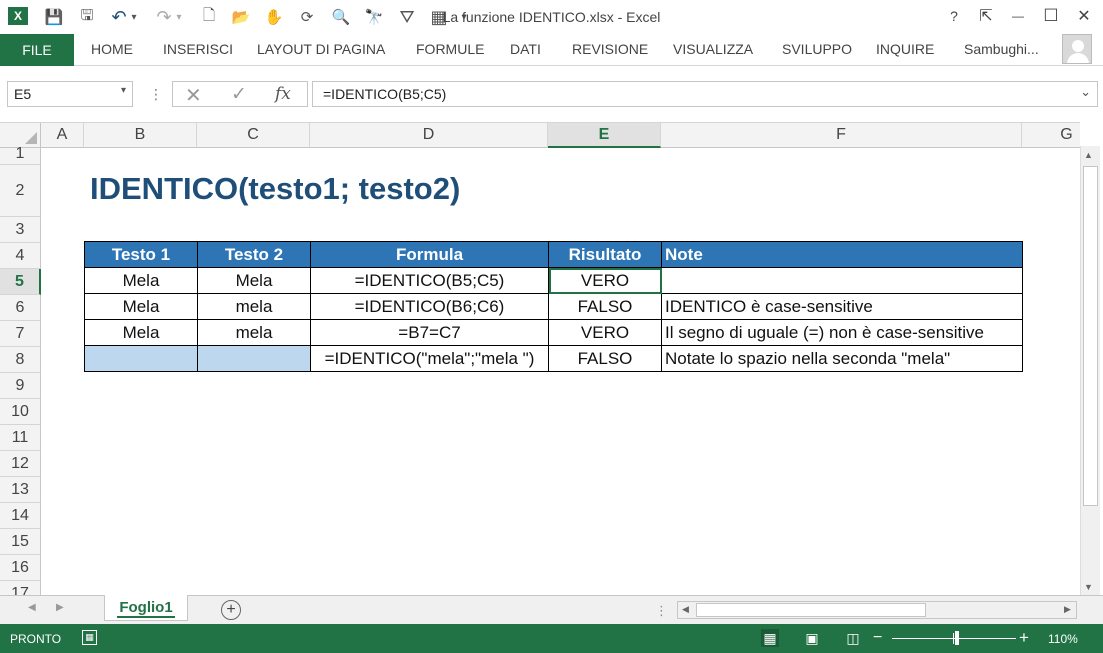 The width and height of the screenshot is (1103, 653). Describe the element at coordinates (464, 17) in the screenshot. I see `customize-qat-icon: ▾` at that location.